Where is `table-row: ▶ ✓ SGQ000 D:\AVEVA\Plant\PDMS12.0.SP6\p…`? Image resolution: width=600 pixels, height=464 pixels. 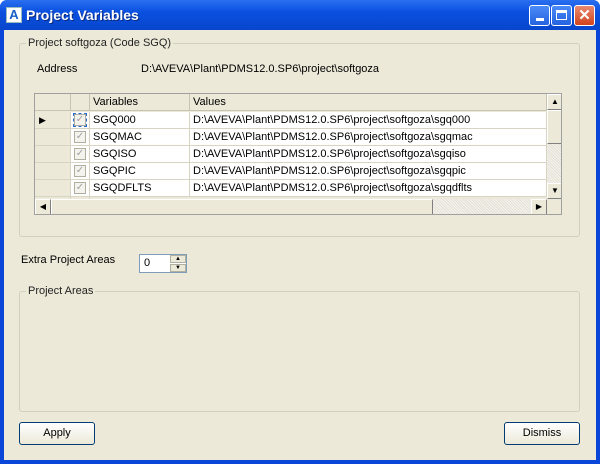
table-row: ▶ ✓ SGQ000 D:\AVEVA\Plant\PDMS12.0.SP6\p… is located at coordinates (291, 120).